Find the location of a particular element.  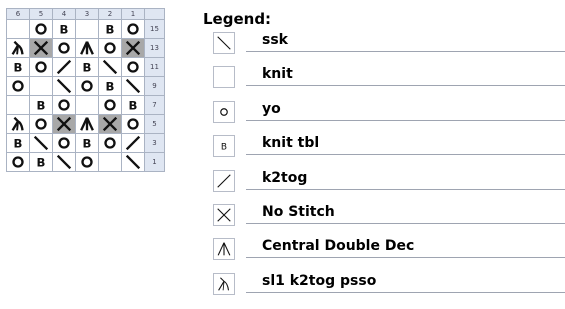

legend-item: No Stitch is located at coordinates (389, 216).